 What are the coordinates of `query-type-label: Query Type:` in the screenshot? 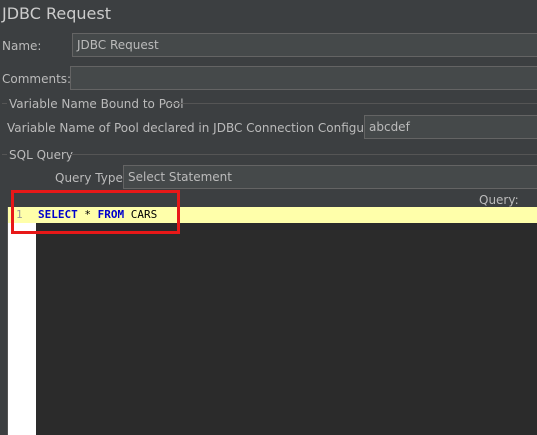 It's located at (91, 178).